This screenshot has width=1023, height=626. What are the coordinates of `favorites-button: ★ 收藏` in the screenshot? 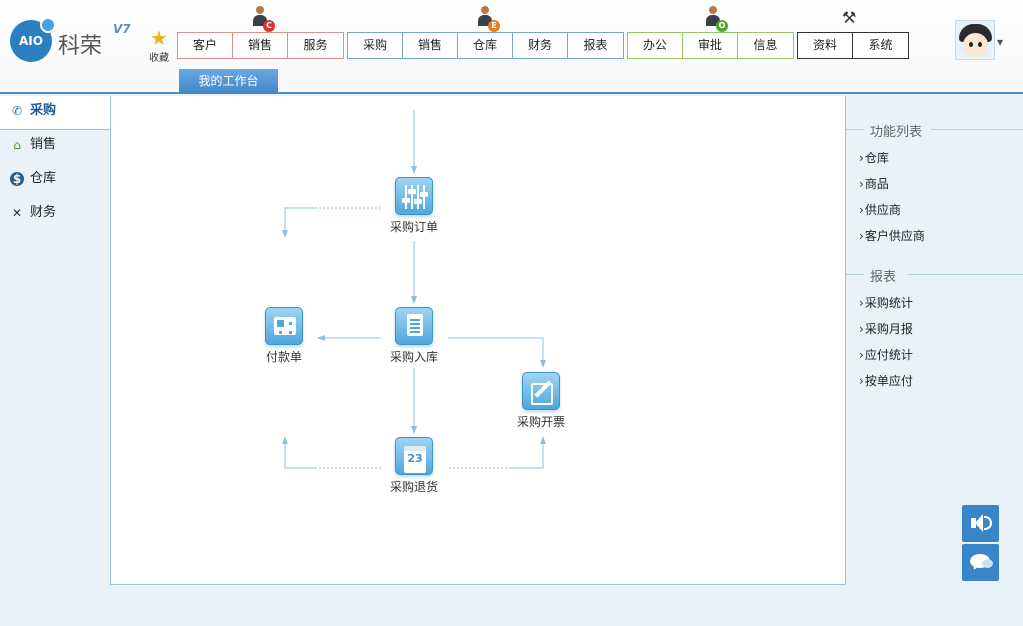 It's located at (159, 46).